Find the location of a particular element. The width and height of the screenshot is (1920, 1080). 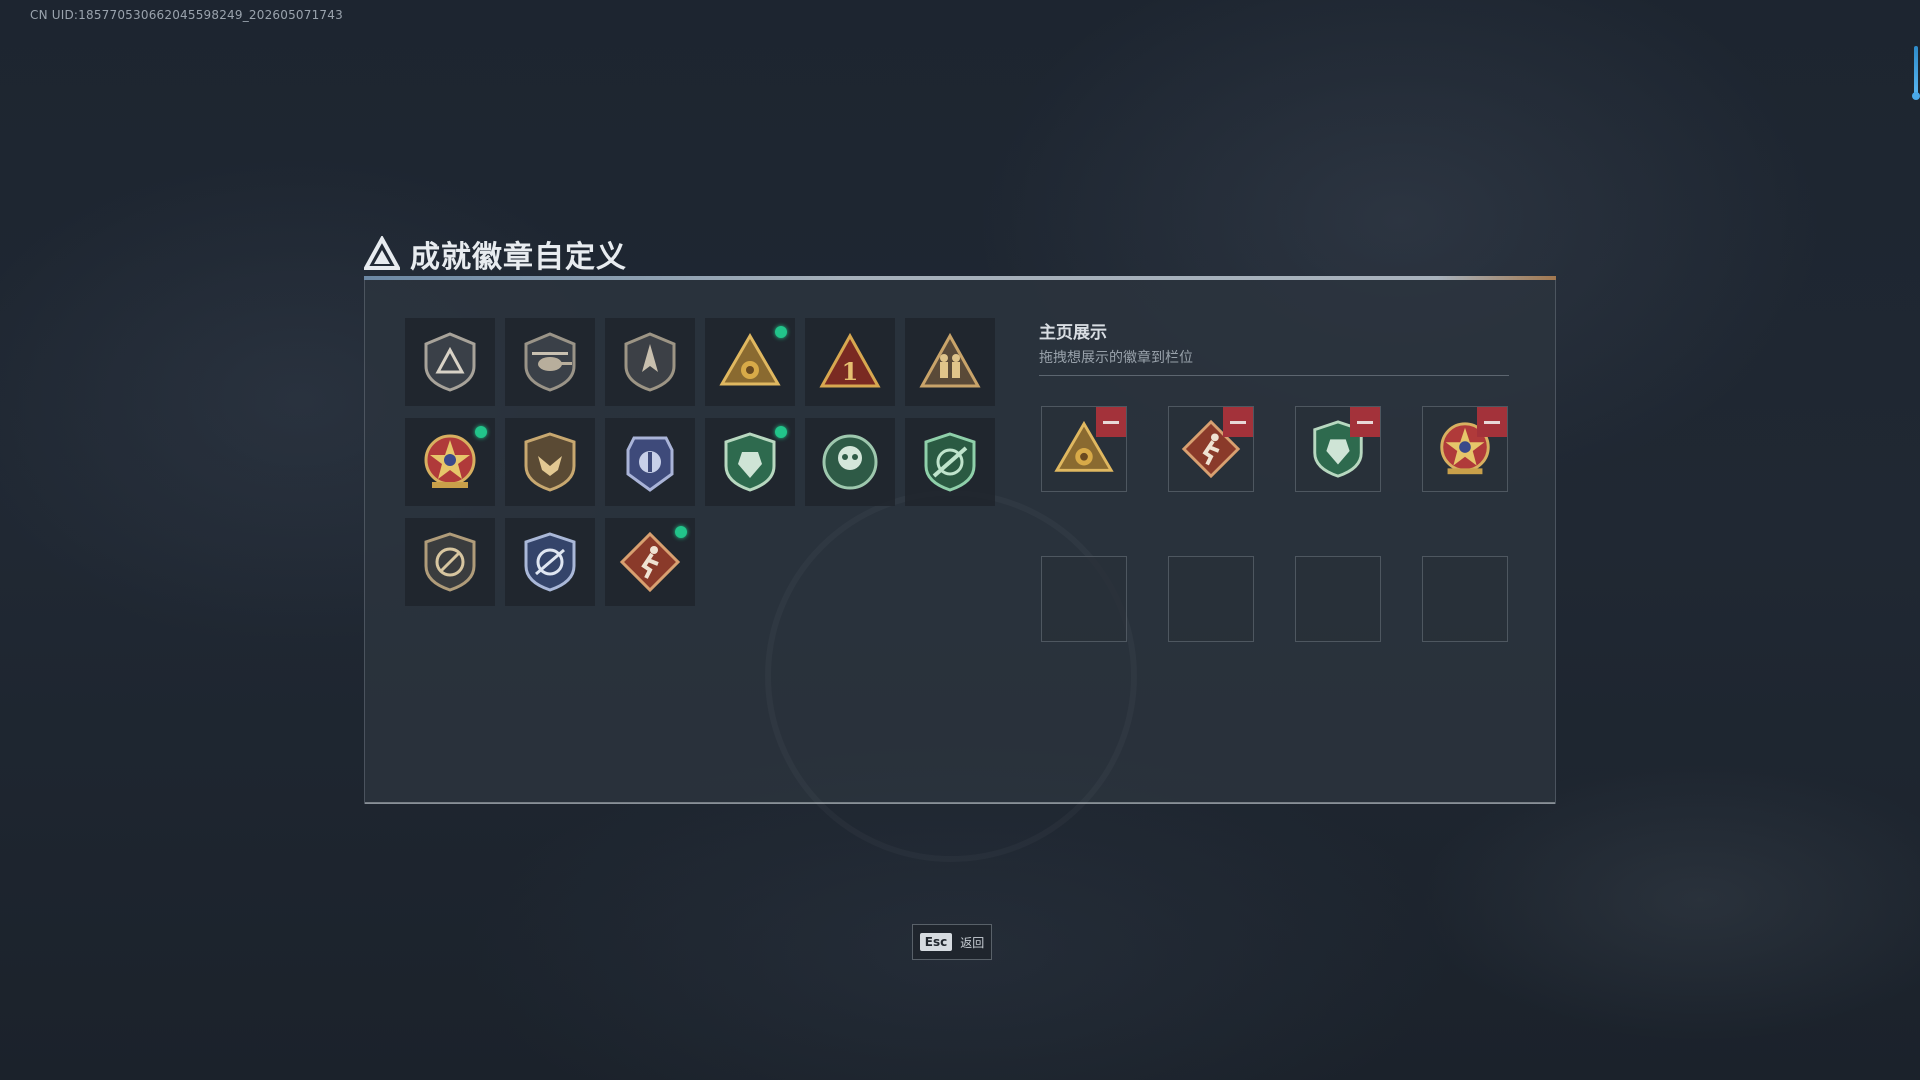

scroll-indicator is located at coordinates (1916, 73).